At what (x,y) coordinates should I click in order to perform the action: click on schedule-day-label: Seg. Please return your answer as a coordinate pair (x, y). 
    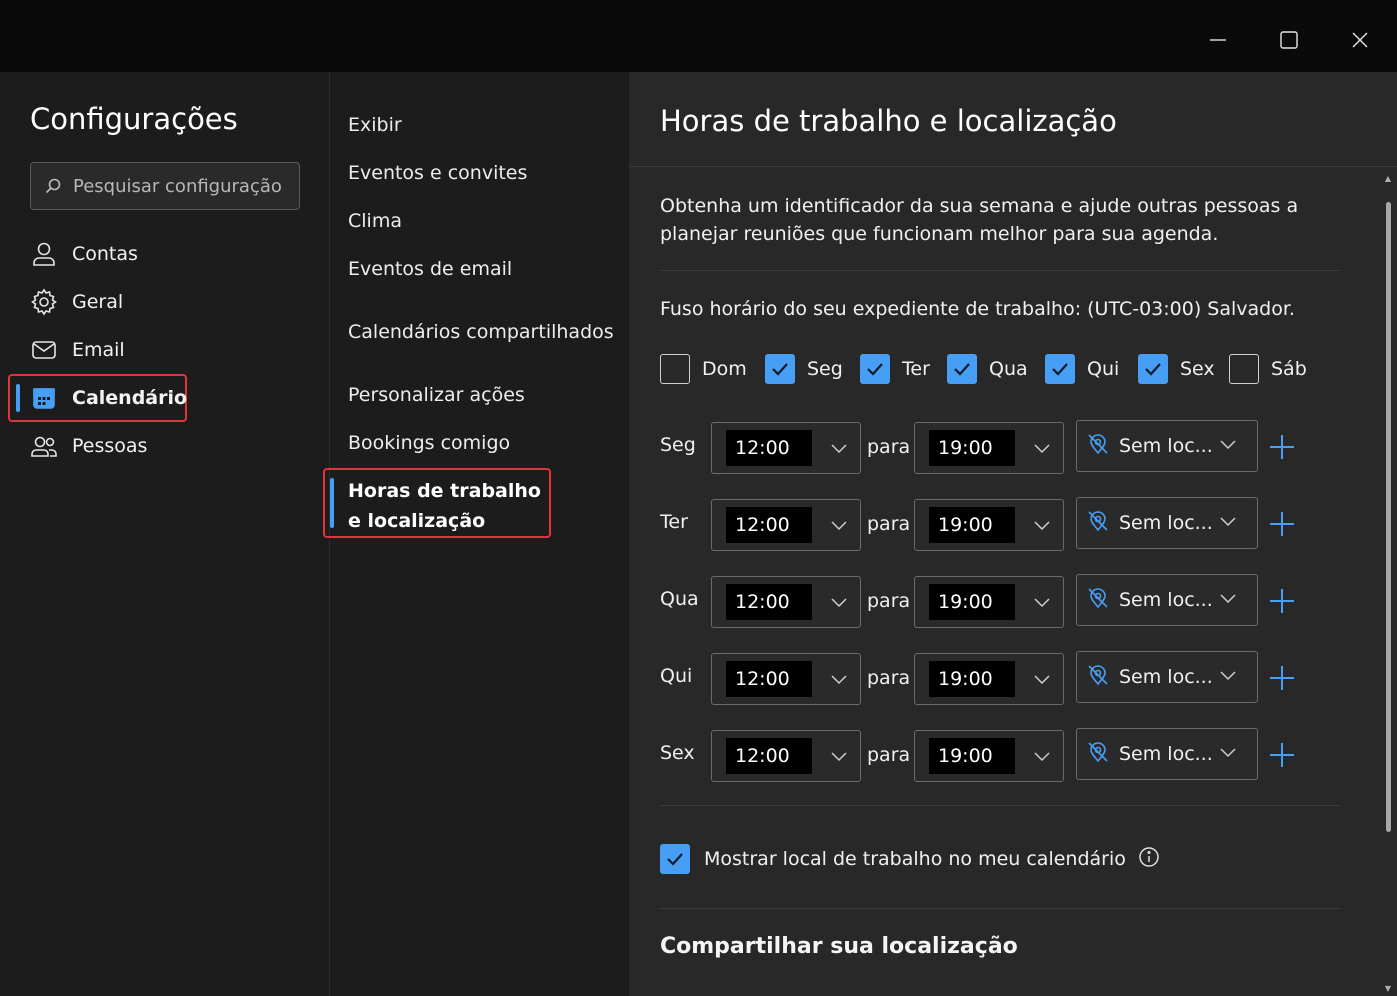
    Looking at the image, I should click on (678, 445).